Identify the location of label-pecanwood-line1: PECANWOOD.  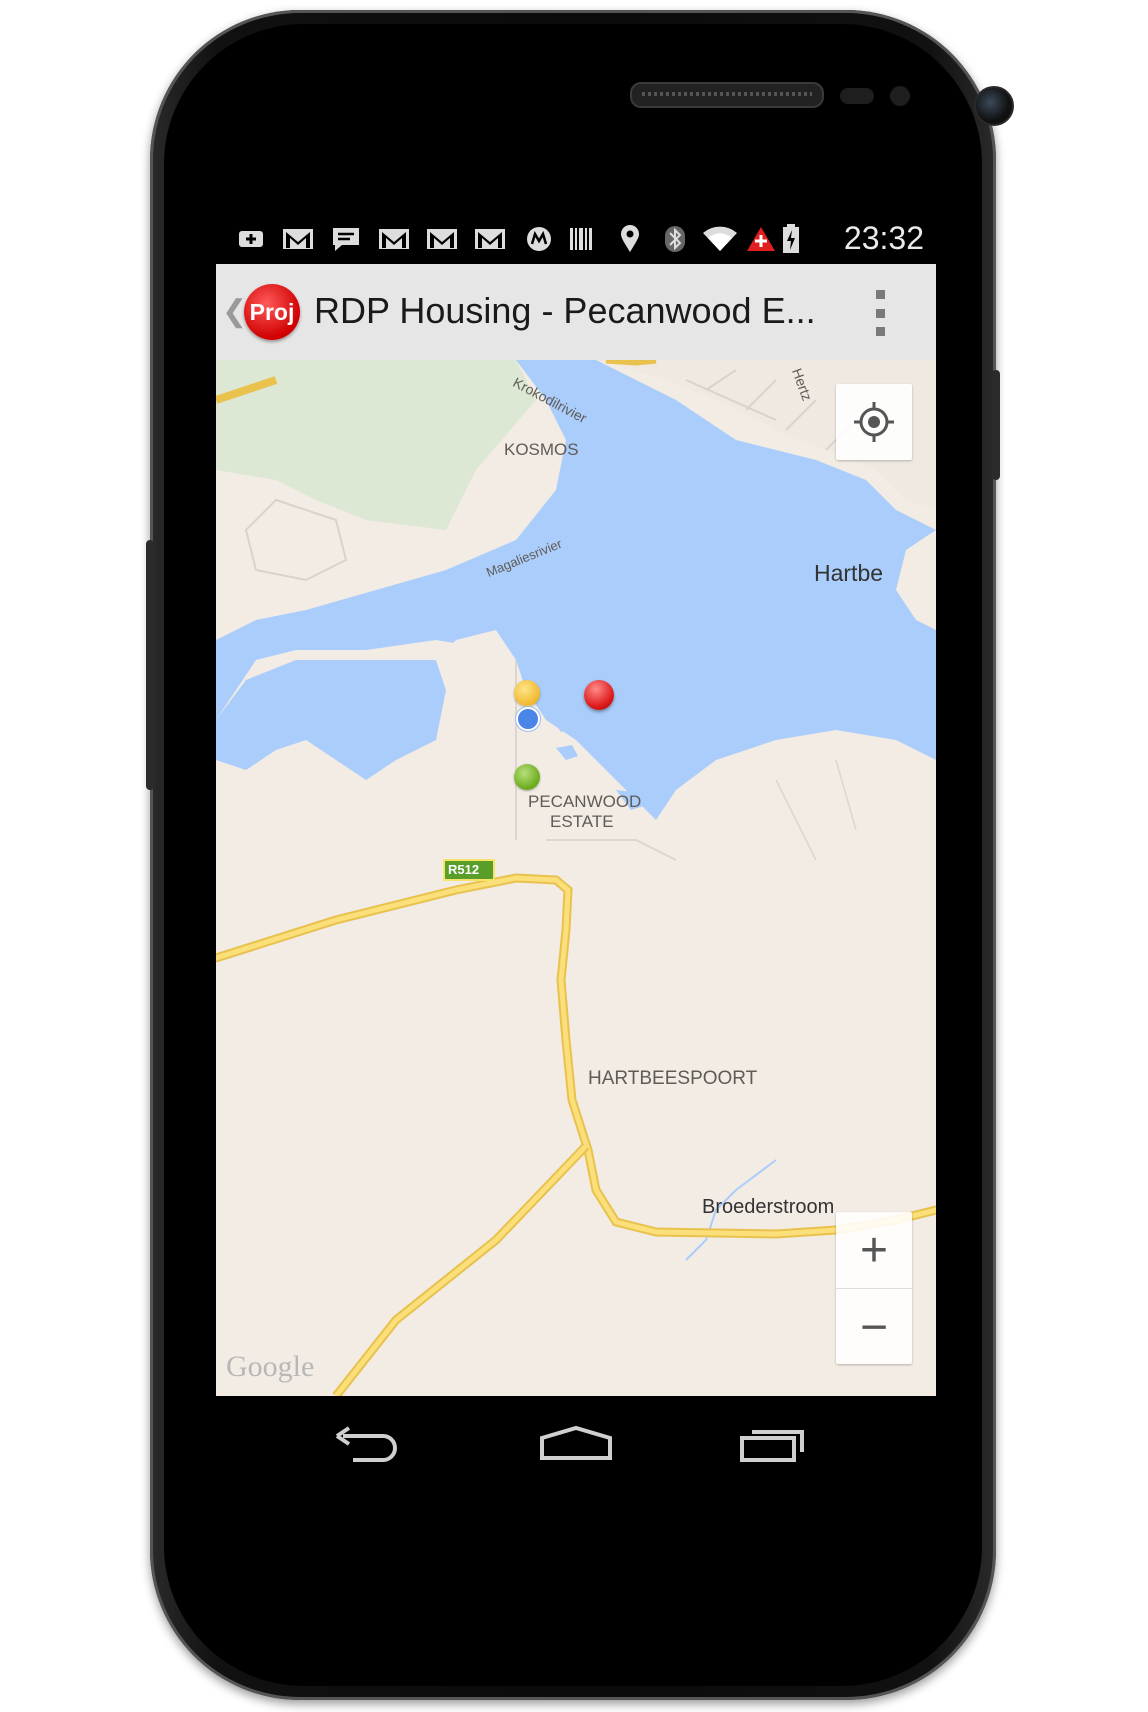
(585, 801).